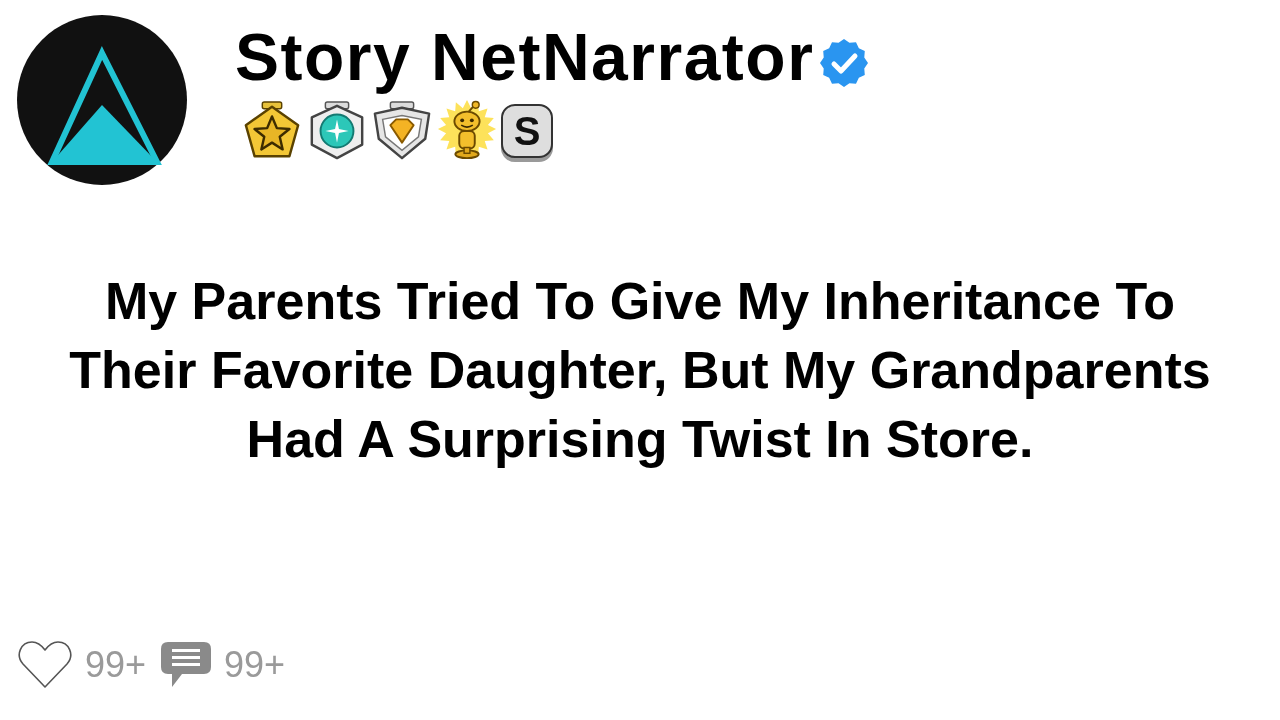 The height and width of the screenshot is (720, 1280). What do you see at coordinates (45, 665) in the screenshot?
I see `heart-icon` at bounding box center [45, 665].